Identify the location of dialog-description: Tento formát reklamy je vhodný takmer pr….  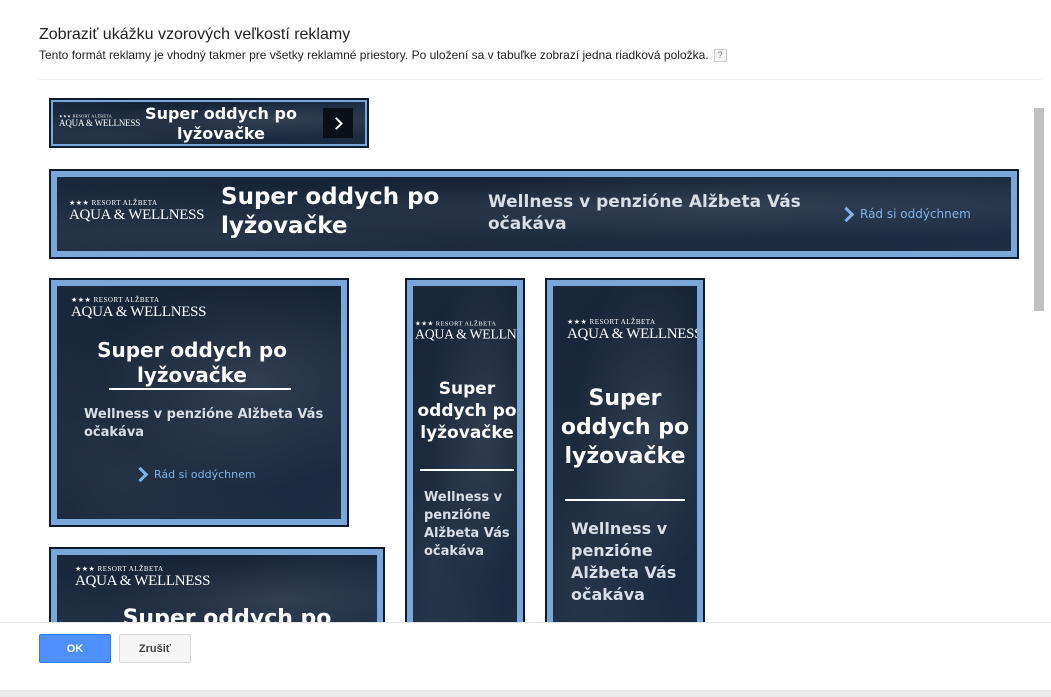
(383, 55).